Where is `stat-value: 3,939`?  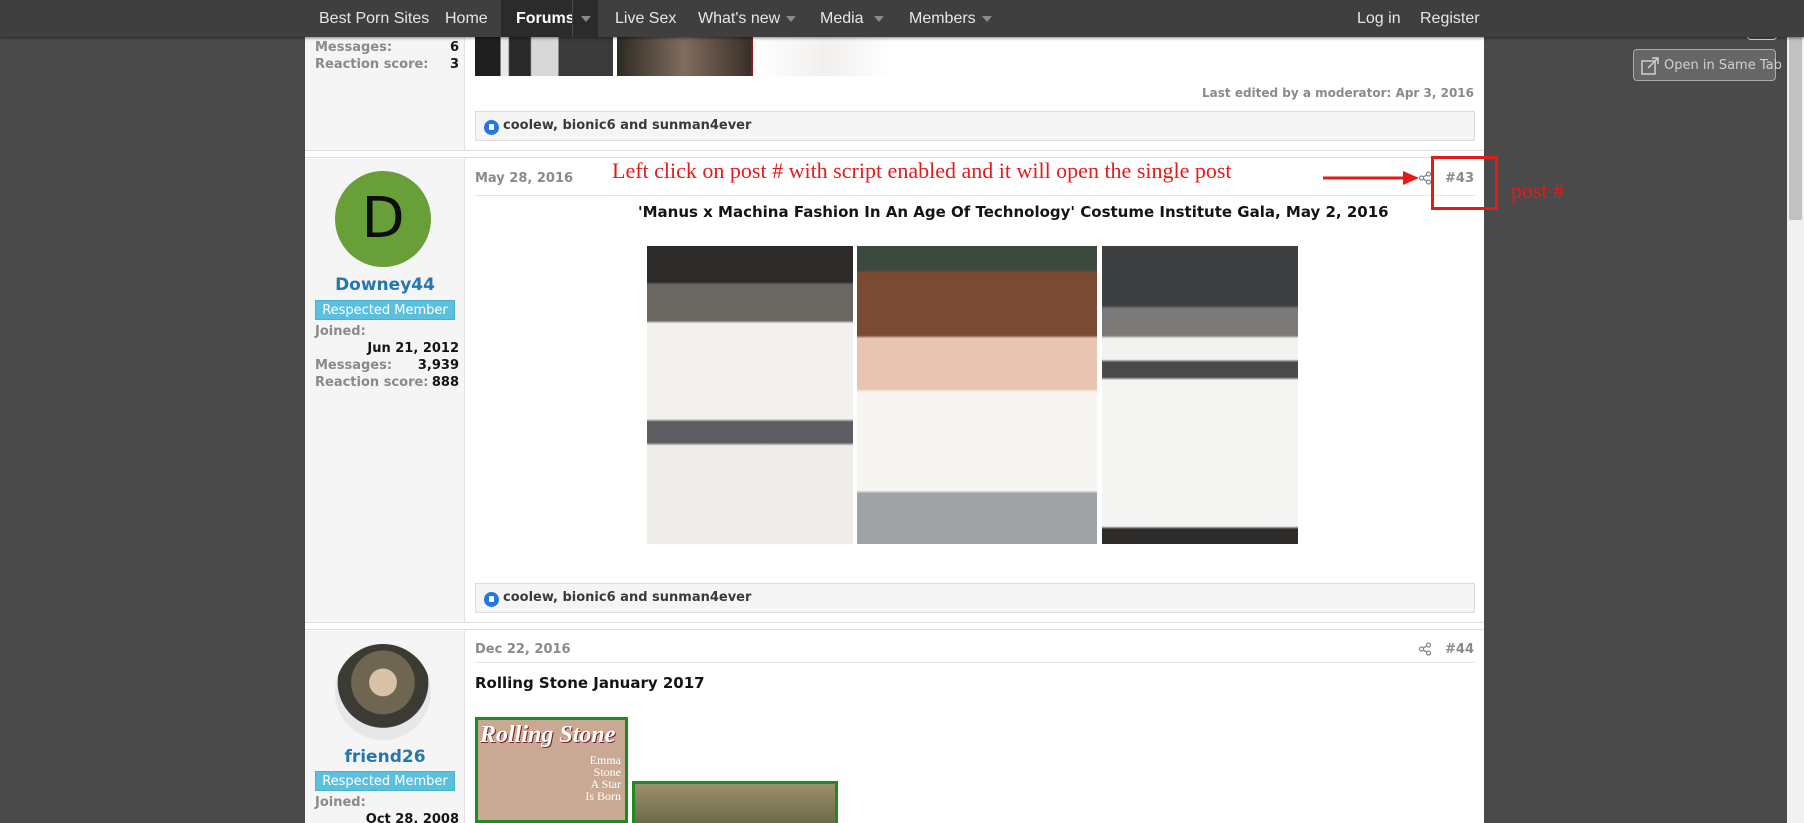
stat-value: 3,939 is located at coordinates (438, 365).